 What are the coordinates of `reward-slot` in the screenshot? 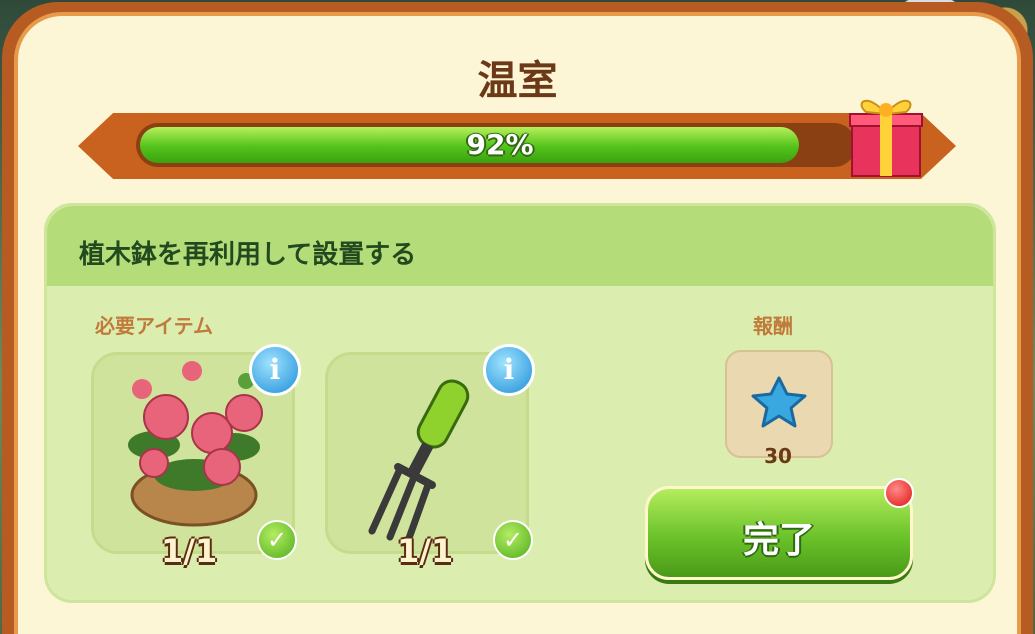 It's located at (779, 404).